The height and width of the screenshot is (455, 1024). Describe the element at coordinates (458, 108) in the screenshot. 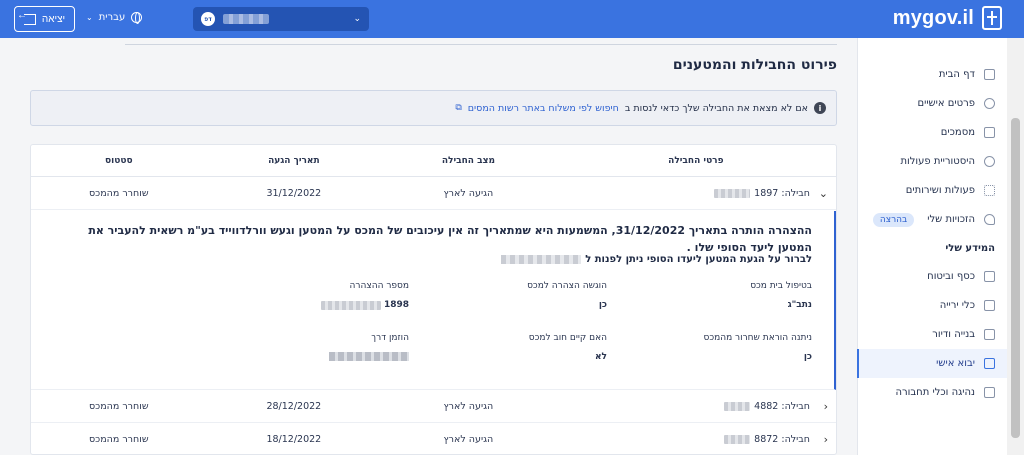

I see `external-link-icon: ⧉` at that location.